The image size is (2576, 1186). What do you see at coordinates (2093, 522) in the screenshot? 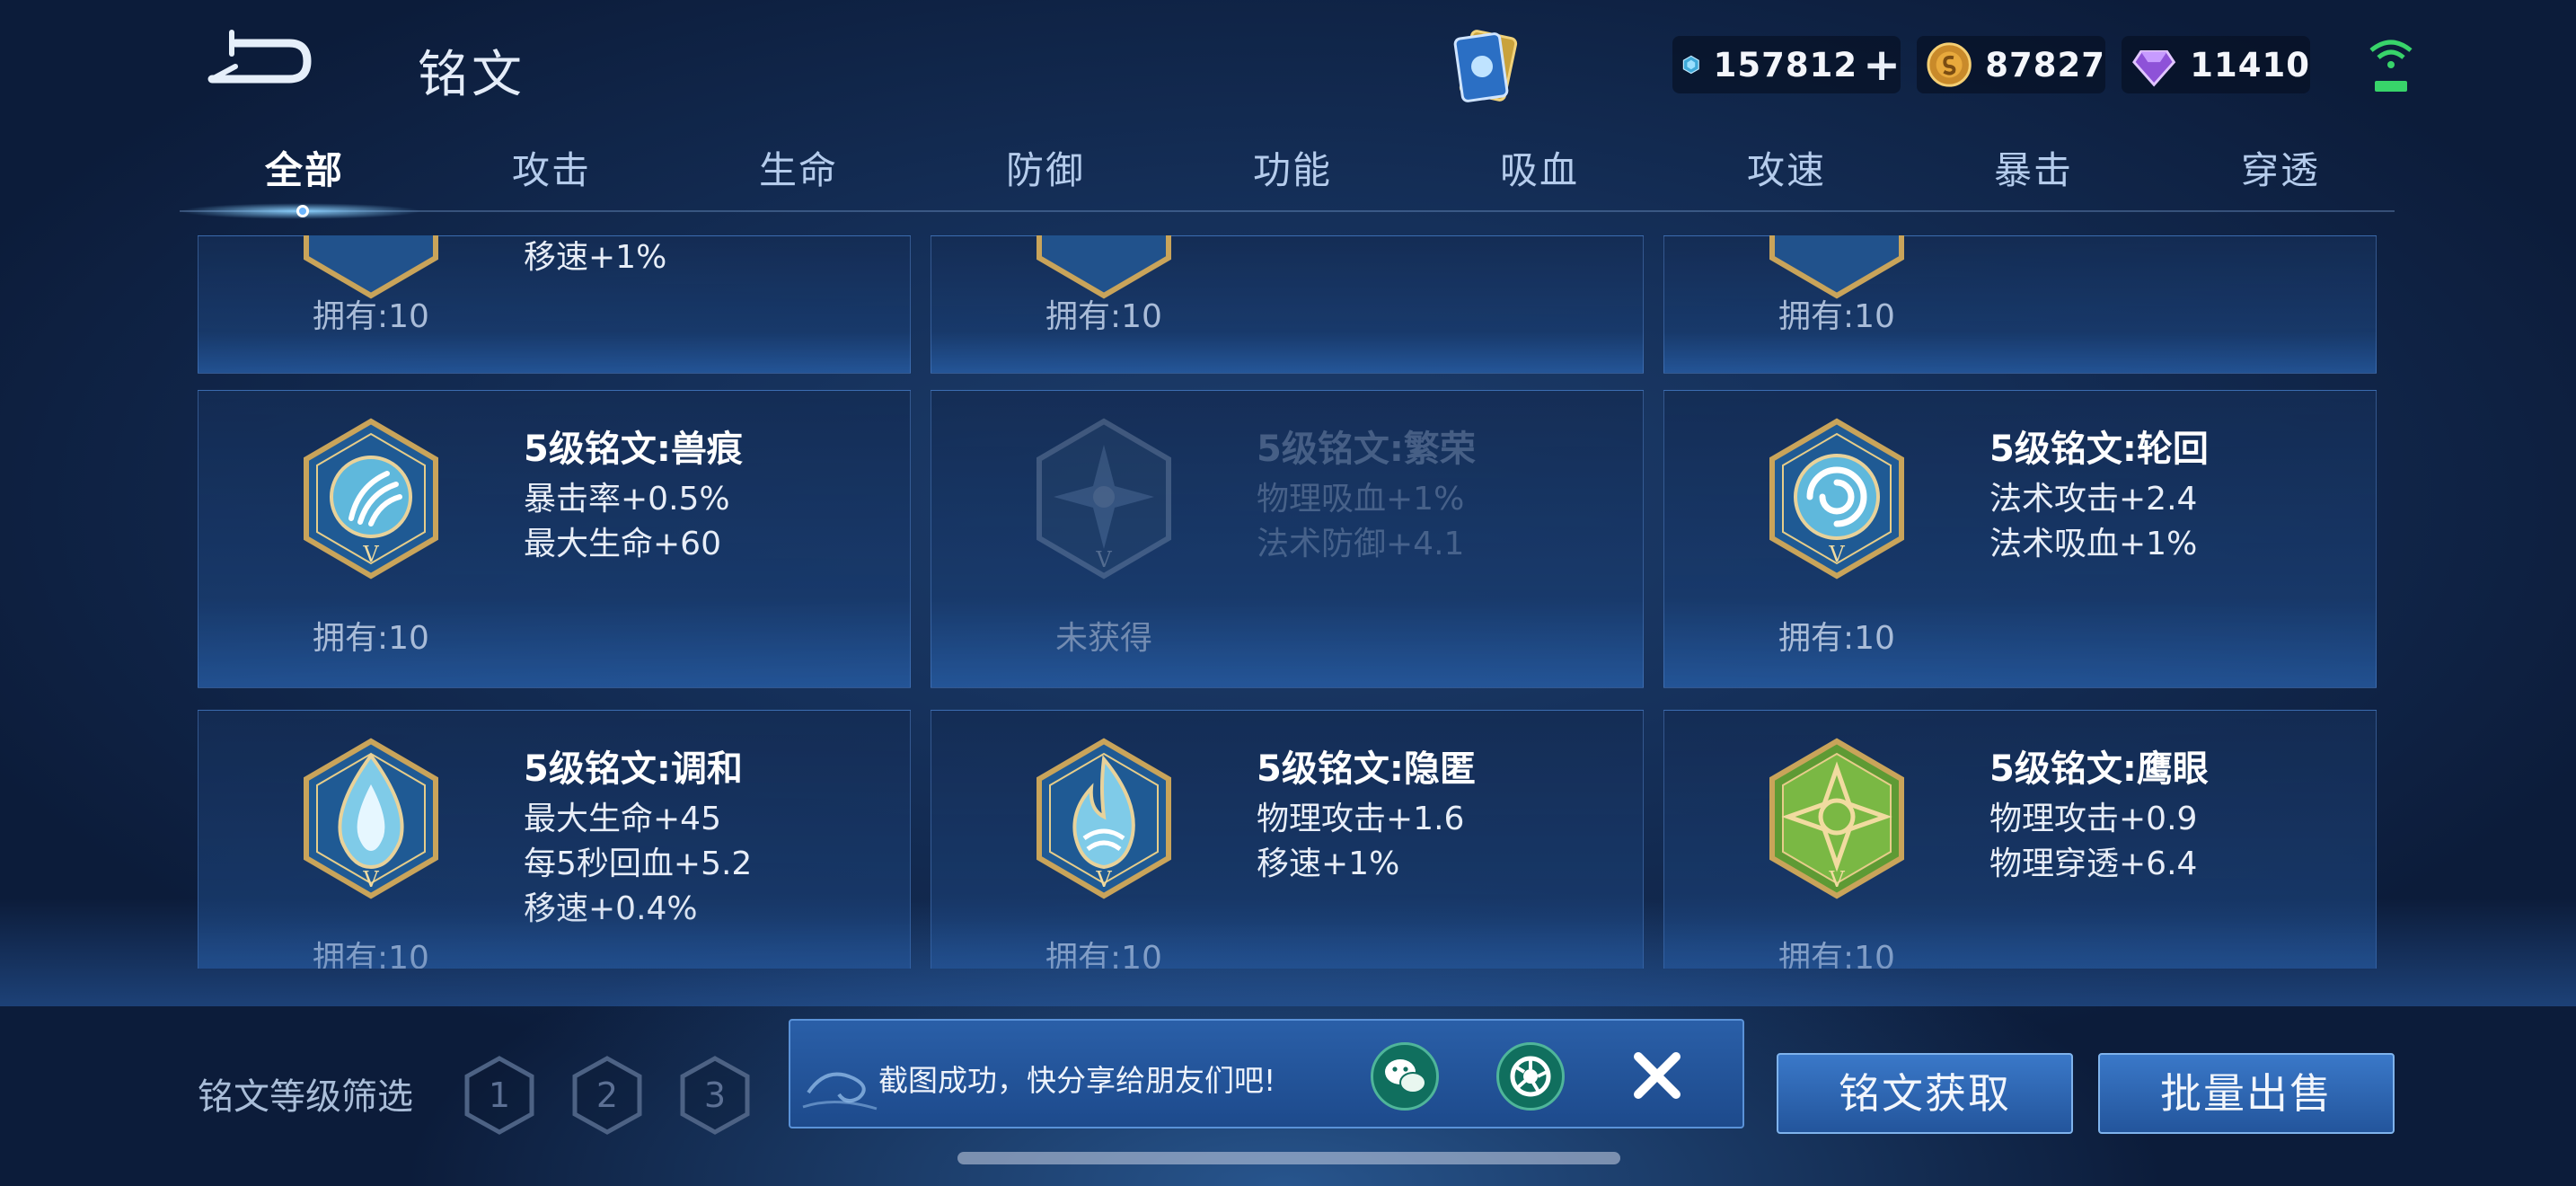
I see `inscription-stats: 法术攻击+2.4 法术吸血+1%` at bounding box center [2093, 522].